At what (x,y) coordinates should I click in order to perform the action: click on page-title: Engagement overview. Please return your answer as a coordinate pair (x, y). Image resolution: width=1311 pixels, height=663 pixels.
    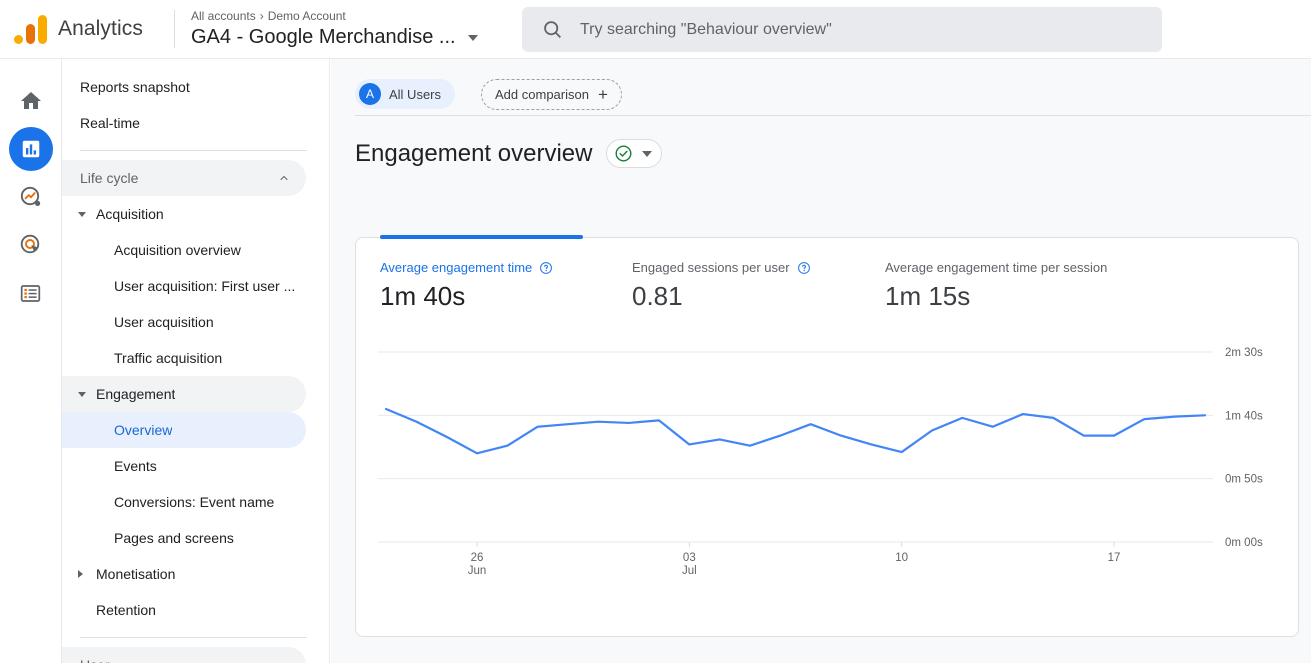
    Looking at the image, I should click on (474, 153).